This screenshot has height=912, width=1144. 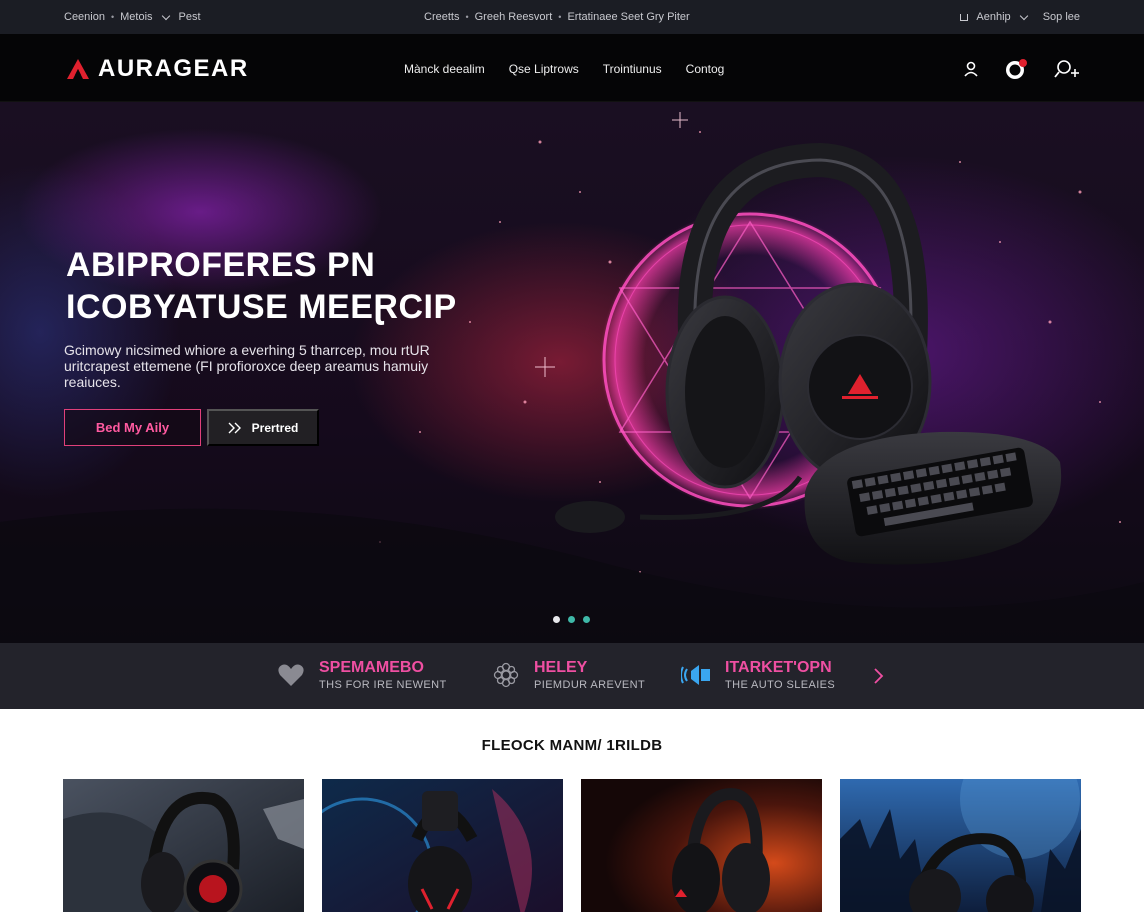 I want to click on feature-item-1: SPEMAMEBO THS FOR IRE NEWENT, so click(x=362, y=675).